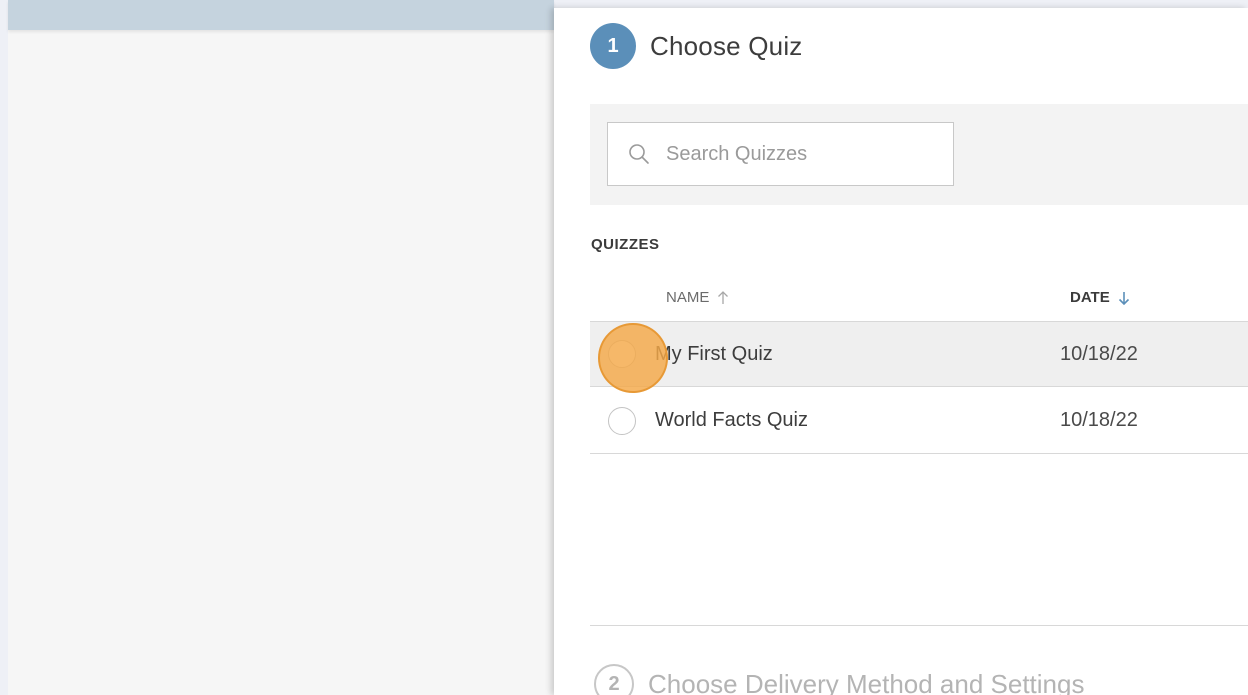 The width and height of the screenshot is (1248, 695). I want to click on quiz-name: World Facts Quiz, so click(731, 420).